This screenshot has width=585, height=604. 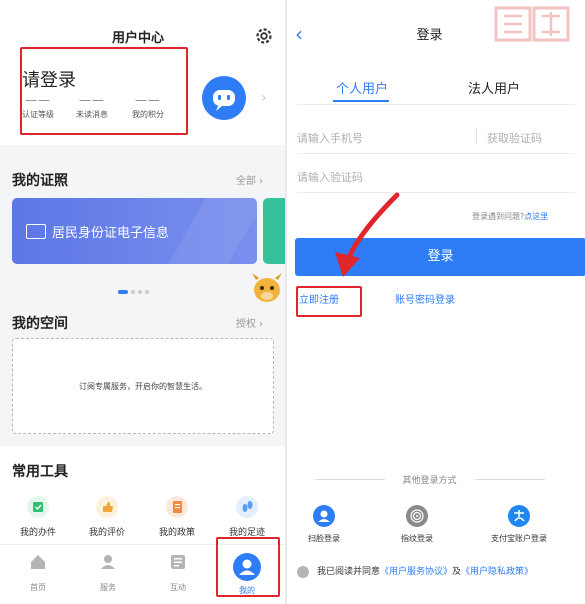 What do you see at coordinates (436, 153) in the screenshot?
I see `phone-underline` at bounding box center [436, 153].